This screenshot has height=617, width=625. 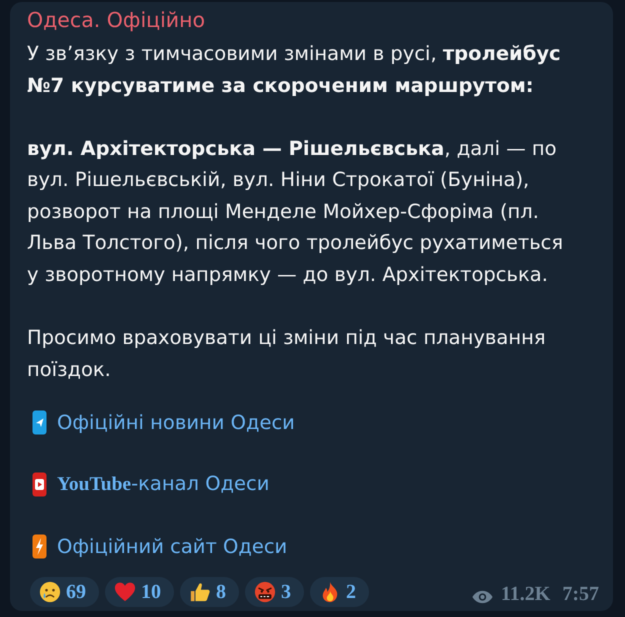 I want to click on youtube-channel-link: YouTube-канал Одеси, so click(x=163, y=484).